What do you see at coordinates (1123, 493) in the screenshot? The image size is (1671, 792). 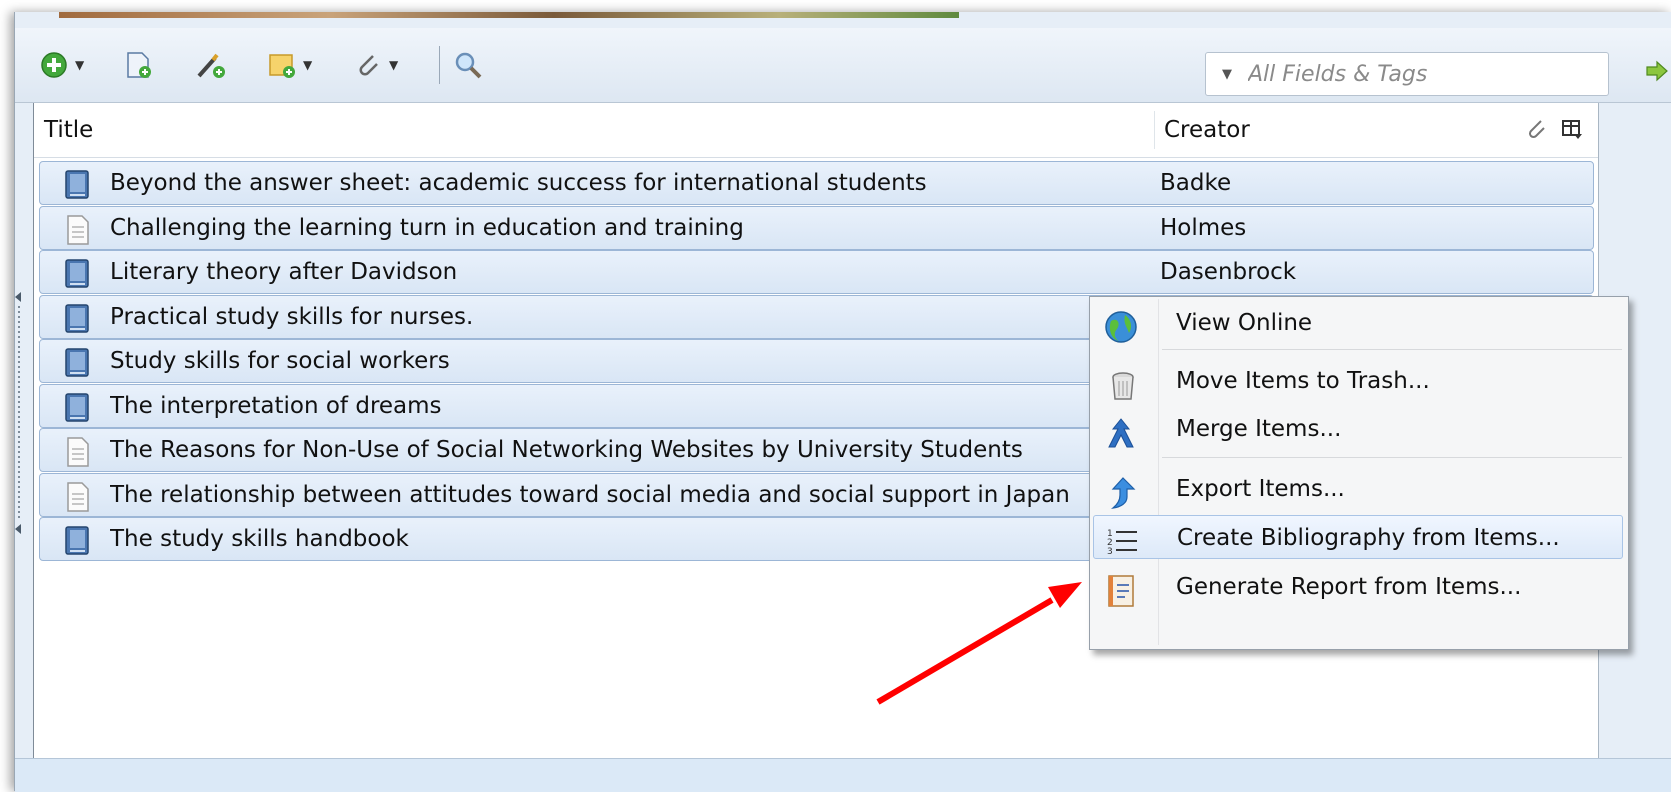 I see `export-icon` at bounding box center [1123, 493].